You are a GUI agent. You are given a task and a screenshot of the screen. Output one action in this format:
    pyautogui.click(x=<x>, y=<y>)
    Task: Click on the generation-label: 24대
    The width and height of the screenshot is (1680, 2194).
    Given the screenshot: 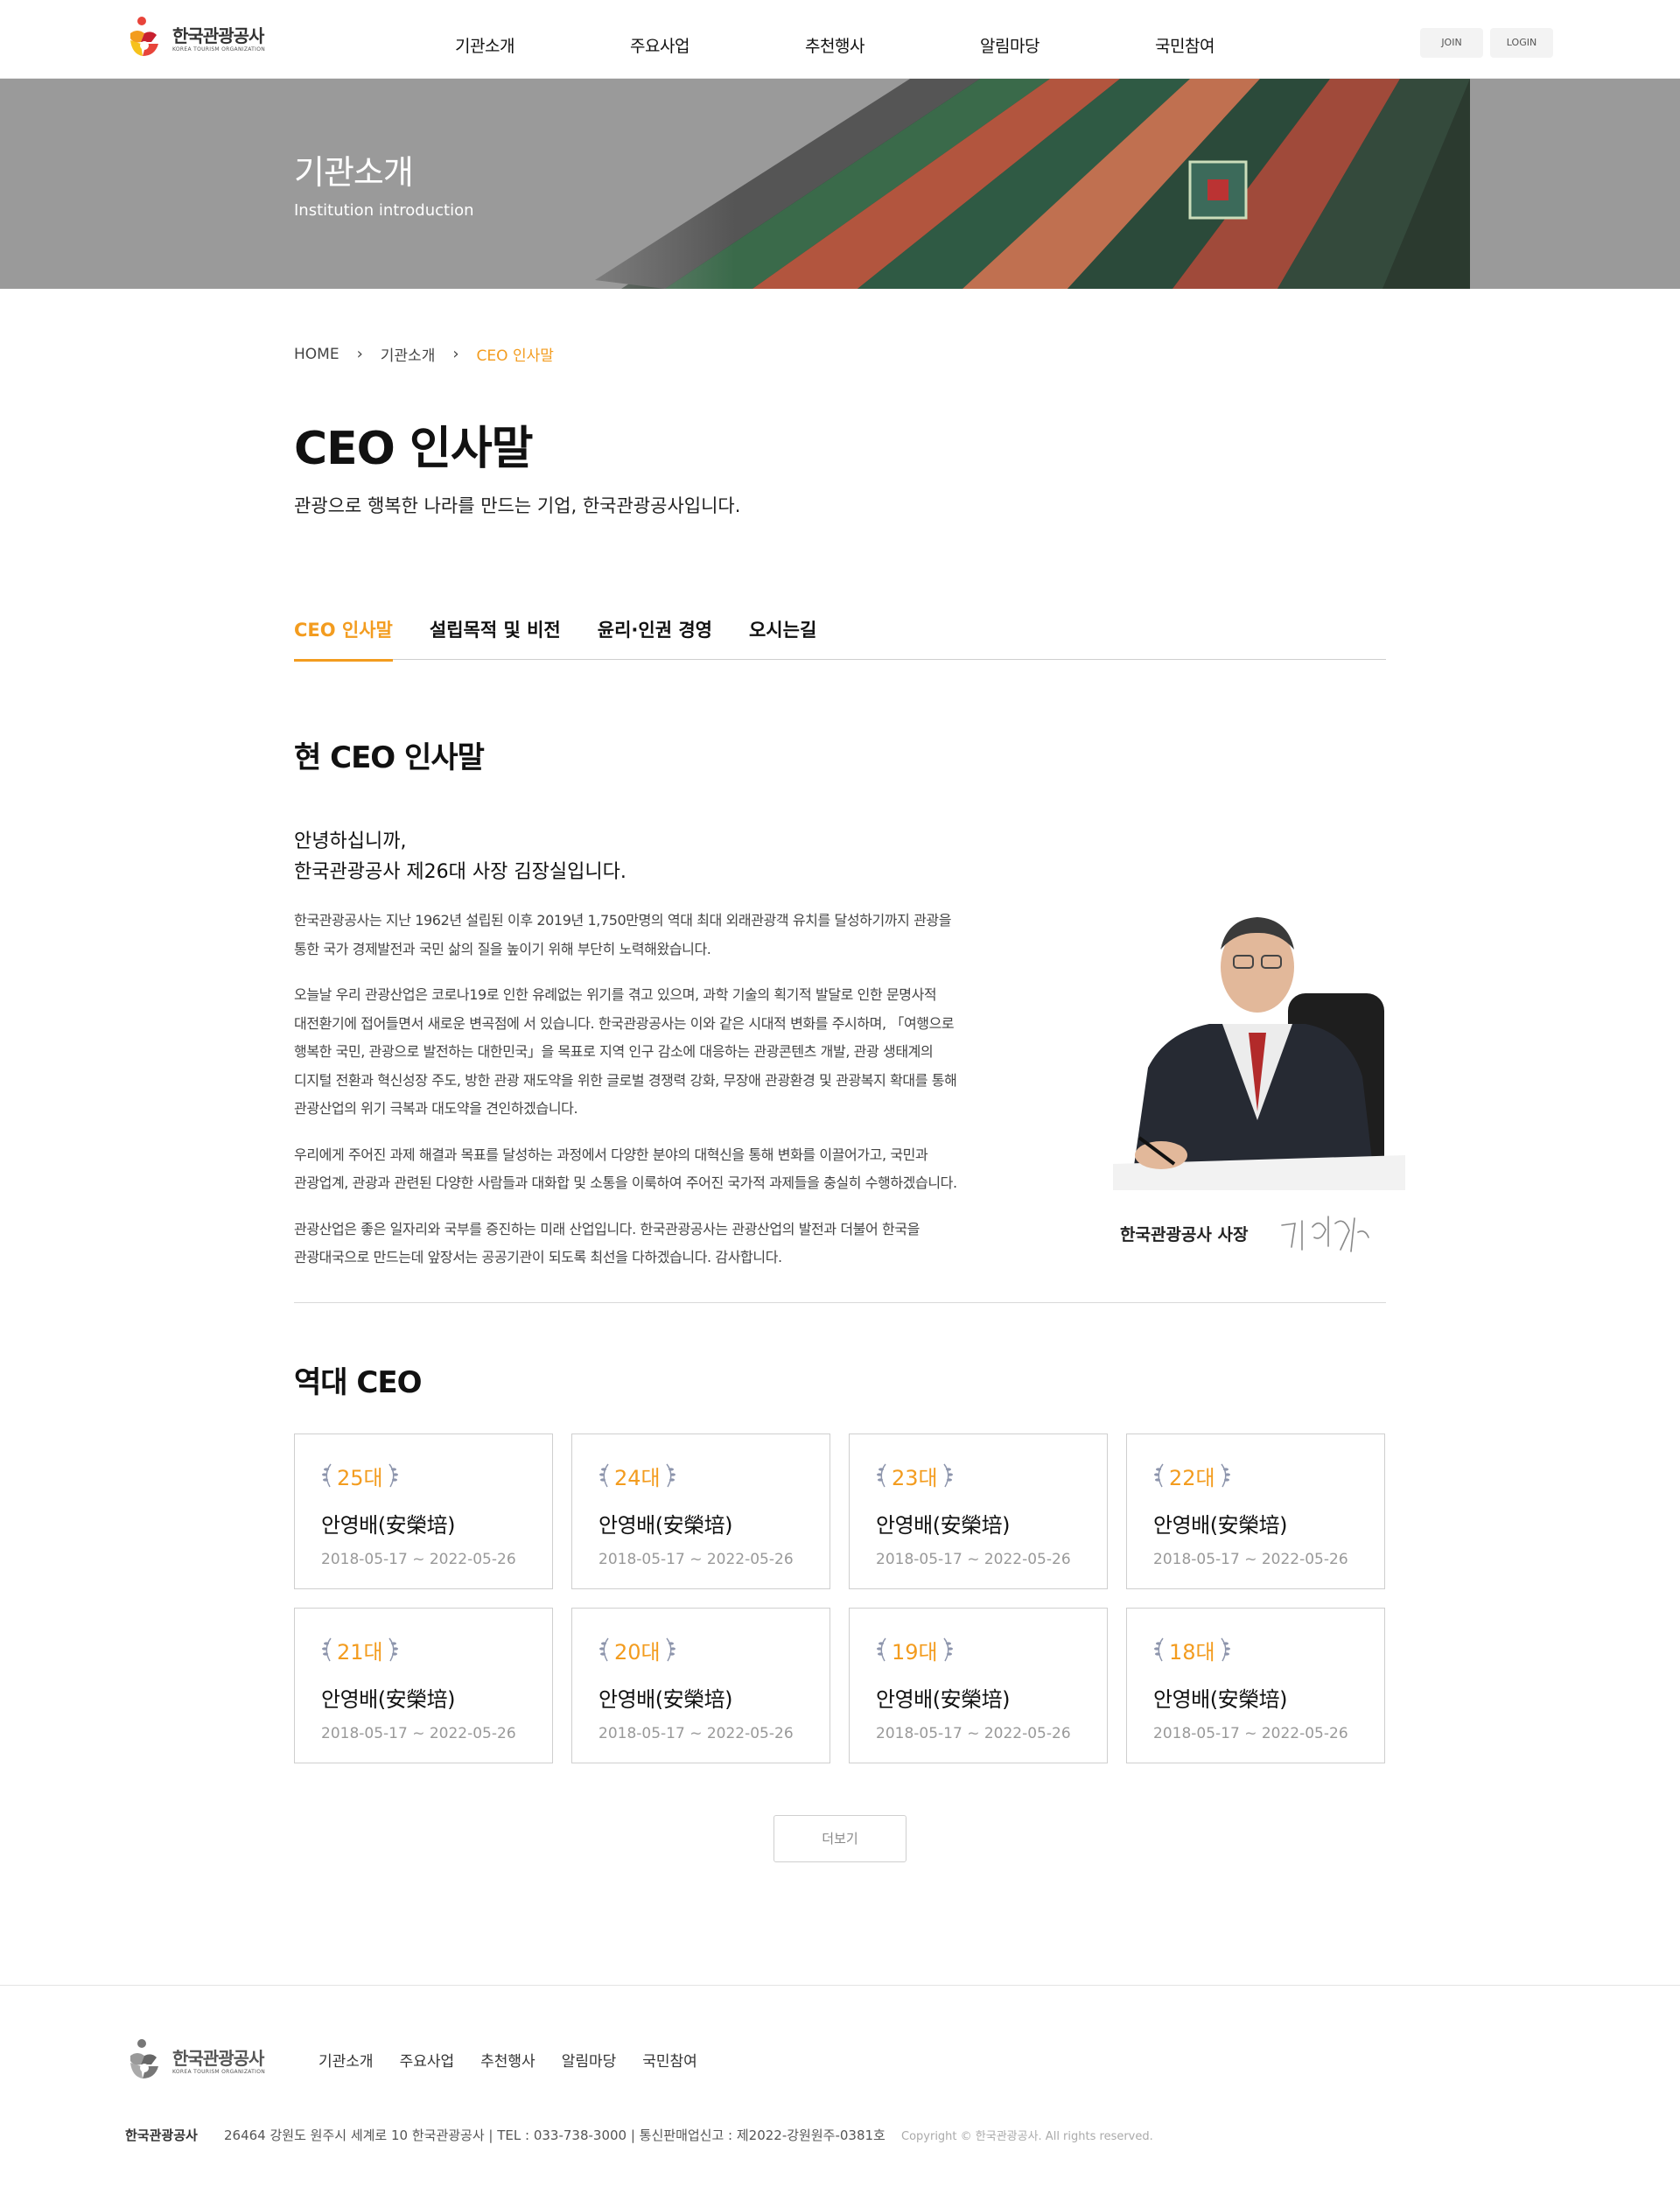 What is the action you would take?
    pyautogui.click(x=637, y=1477)
    